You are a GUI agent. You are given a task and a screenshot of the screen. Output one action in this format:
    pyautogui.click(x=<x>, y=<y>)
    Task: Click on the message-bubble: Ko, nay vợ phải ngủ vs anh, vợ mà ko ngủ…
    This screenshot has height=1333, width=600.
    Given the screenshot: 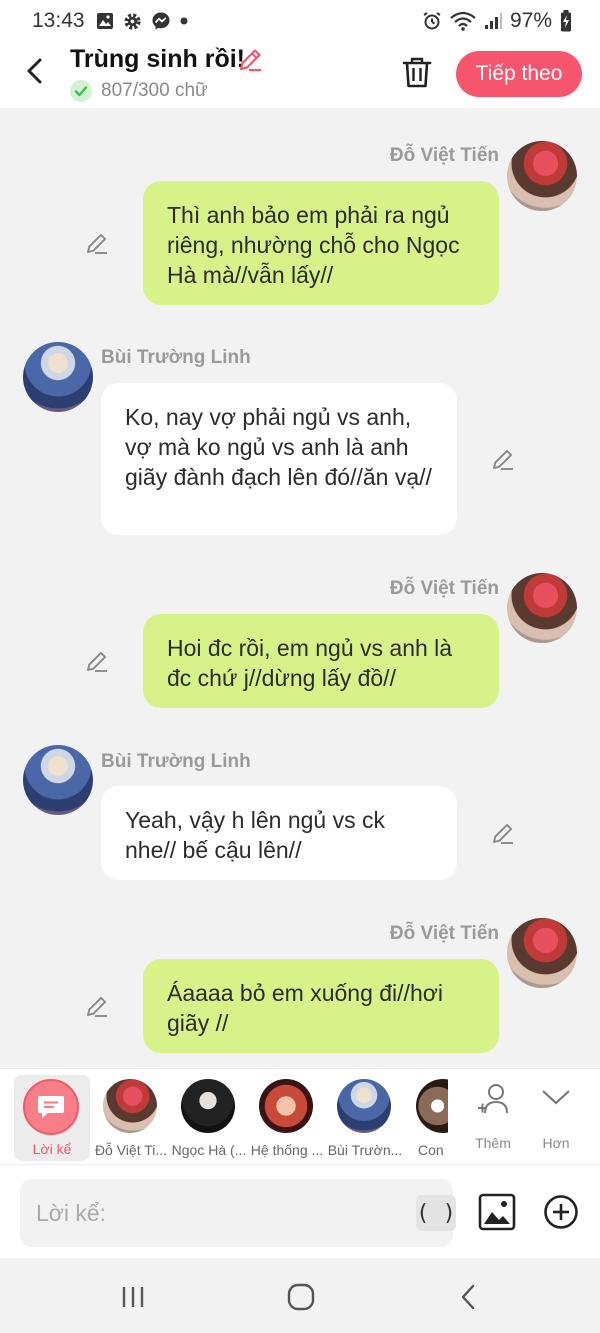 What is the action you would take?
    pyautogui.click(x=279, y=459)
    